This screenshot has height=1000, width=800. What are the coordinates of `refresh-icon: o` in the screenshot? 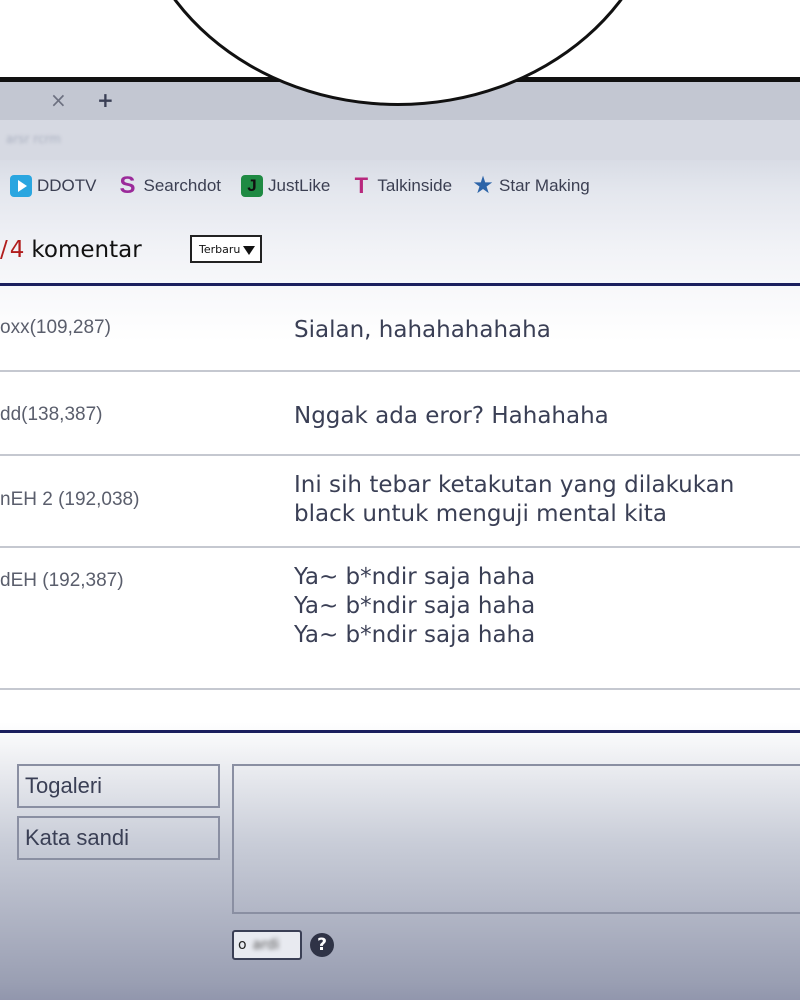 It's located at (242, 945).